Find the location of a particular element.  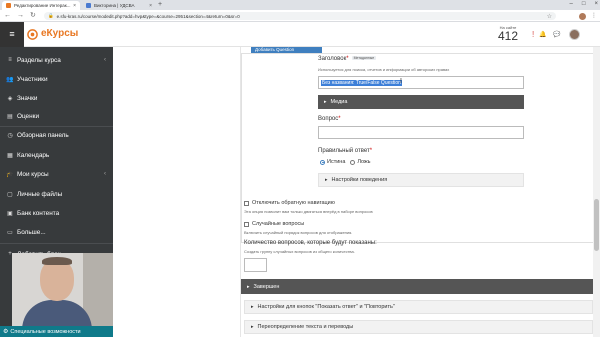

content-bank-icon: ▣ is located at coordinates (10, 213).